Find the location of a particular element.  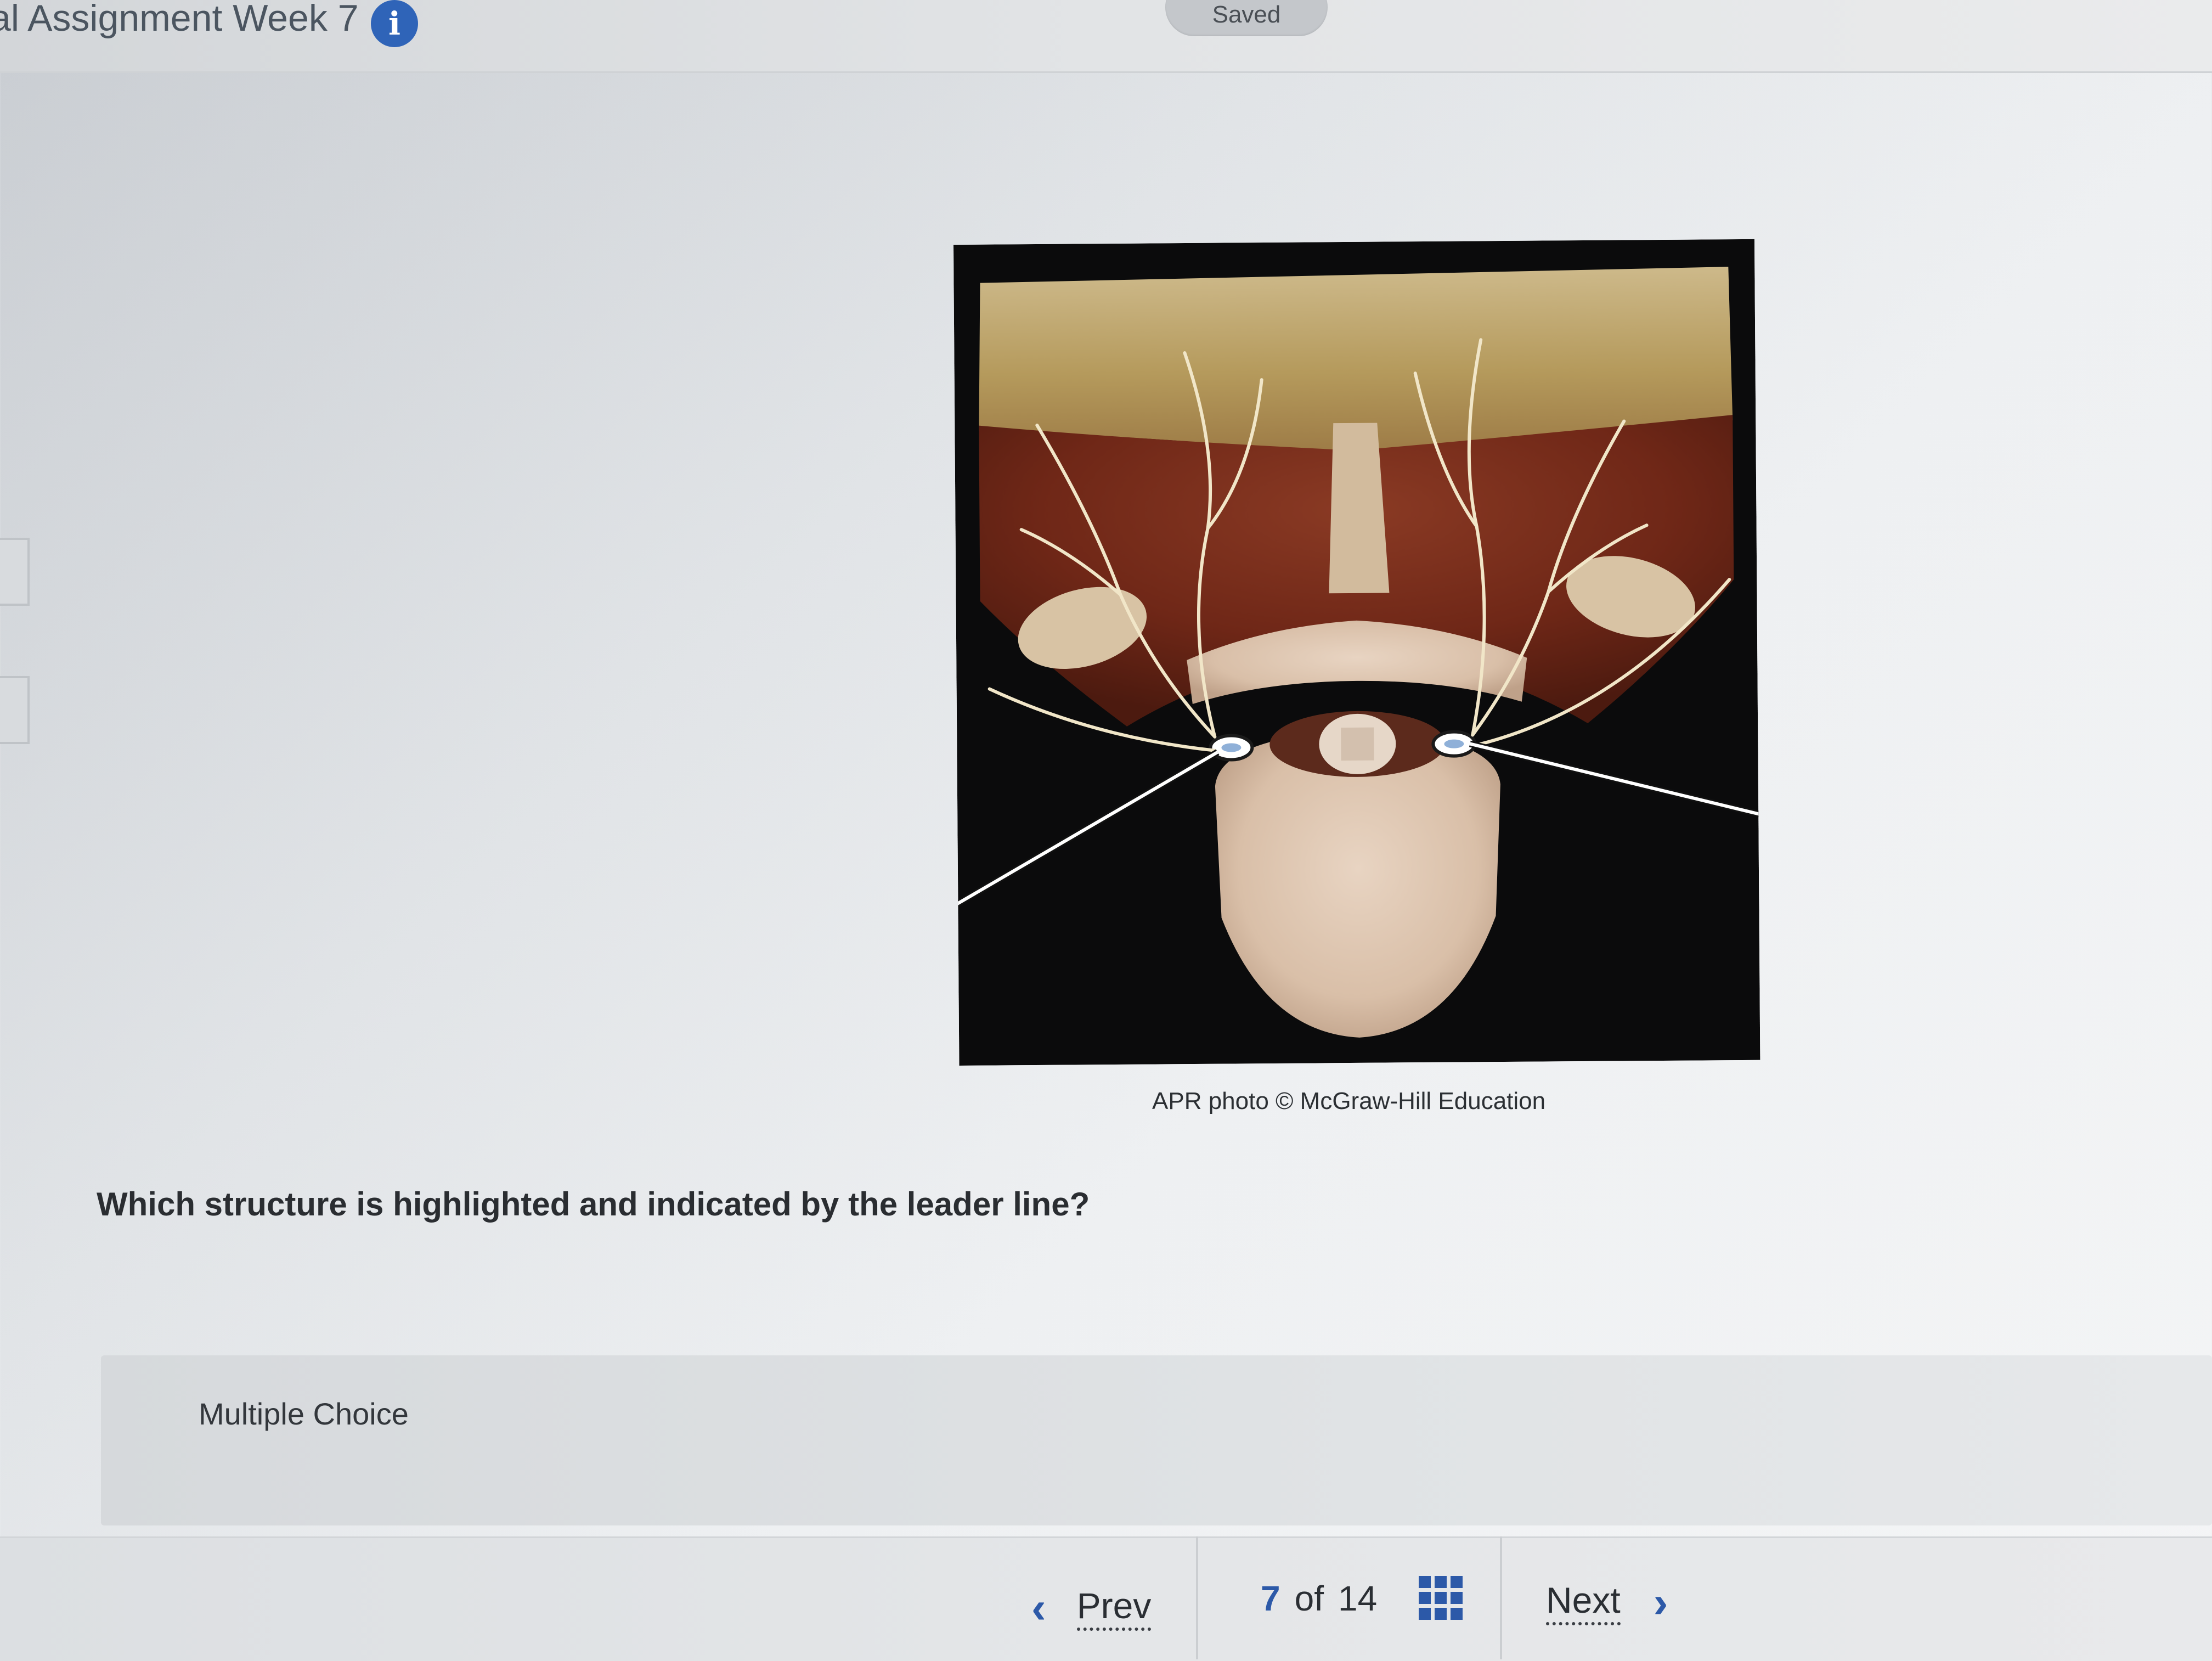

answer-panel: Multiple Choice is located at coordinates (1156, 1440).